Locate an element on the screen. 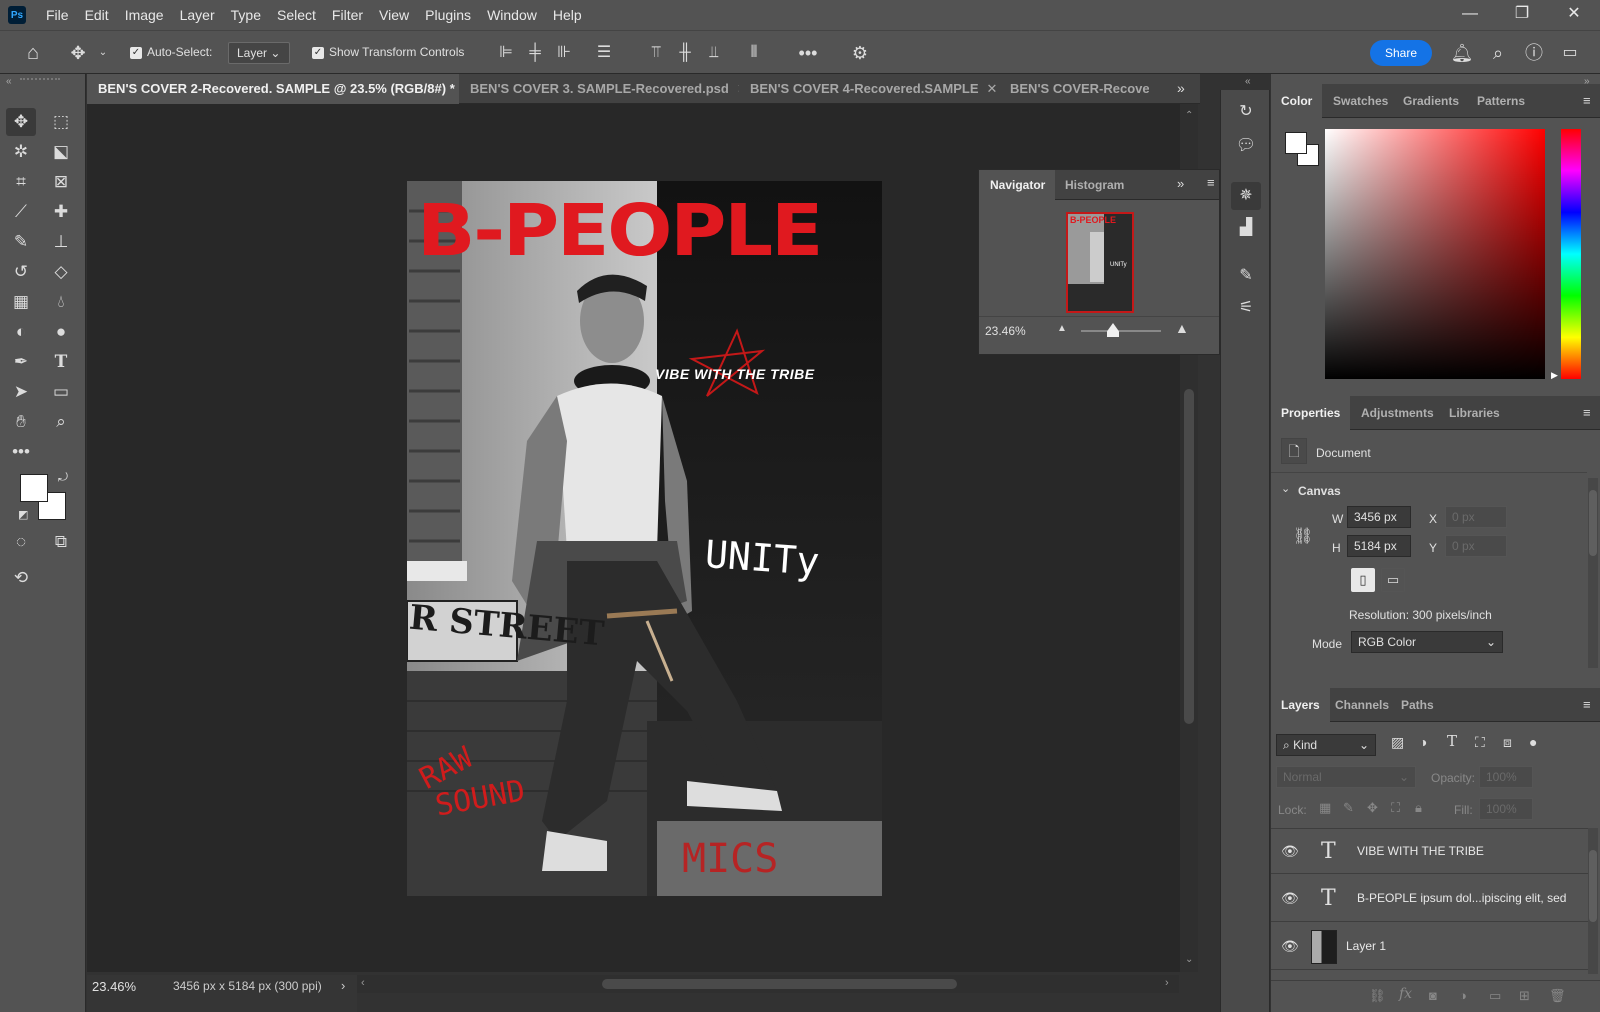 This screenshot has height=1012, width=1600. filter-adjustment-icon: ◑ is located at coordinates (1423, 742).